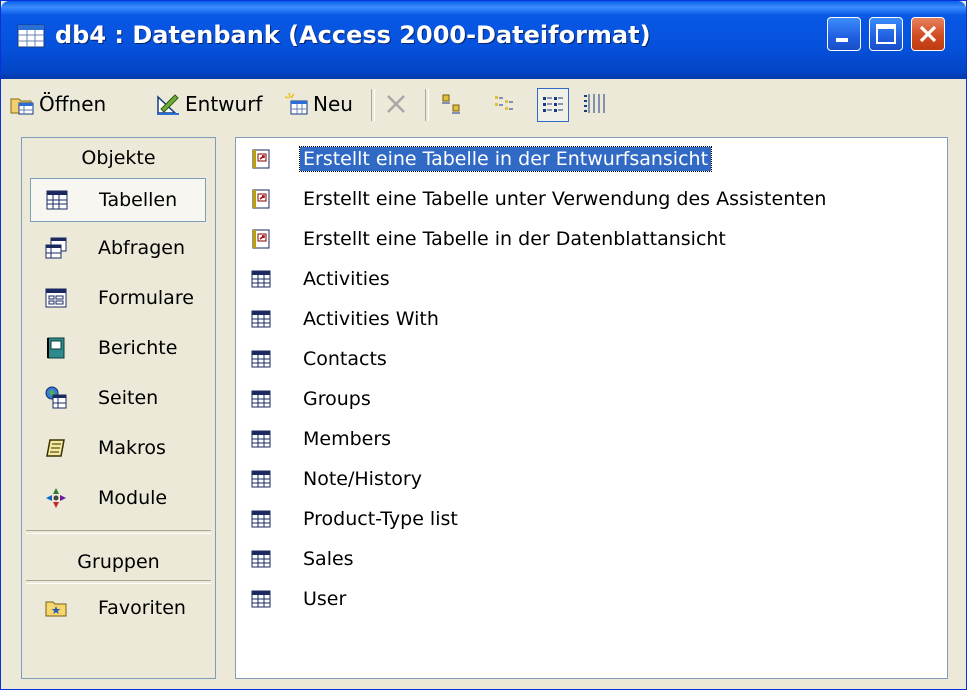 The image size is (967, 690). Describe the element at coordinates (337, 399) in the screenshot. I see `table-name: Groups` at that location.